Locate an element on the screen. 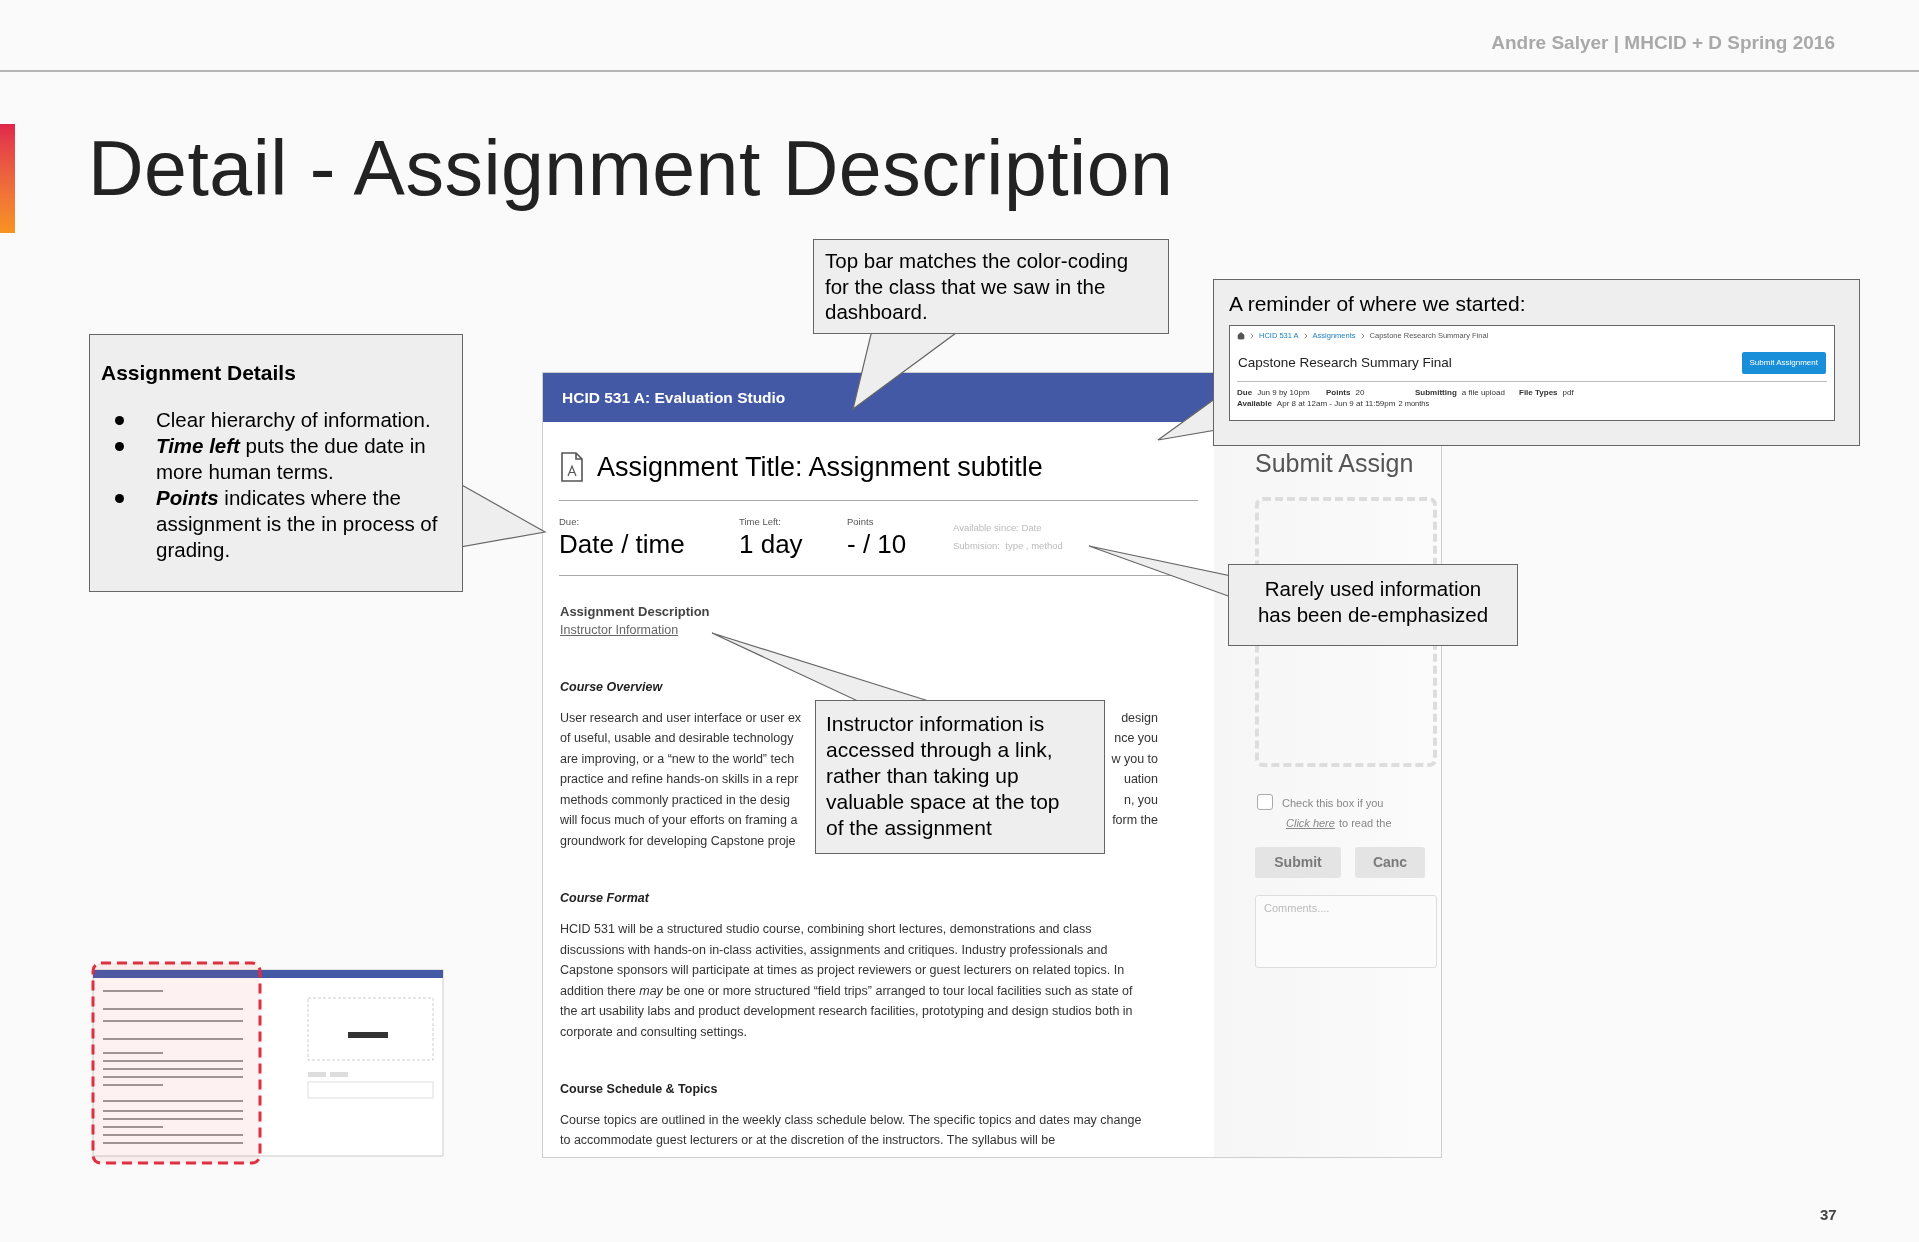  detail-value: a file upload is located at coordinates (1483, 393).